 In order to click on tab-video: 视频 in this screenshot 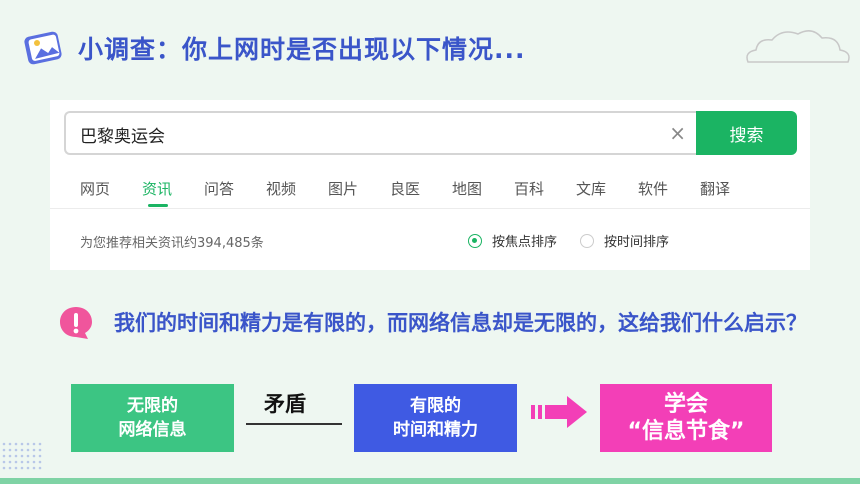, I will do `click(281, 188)`.